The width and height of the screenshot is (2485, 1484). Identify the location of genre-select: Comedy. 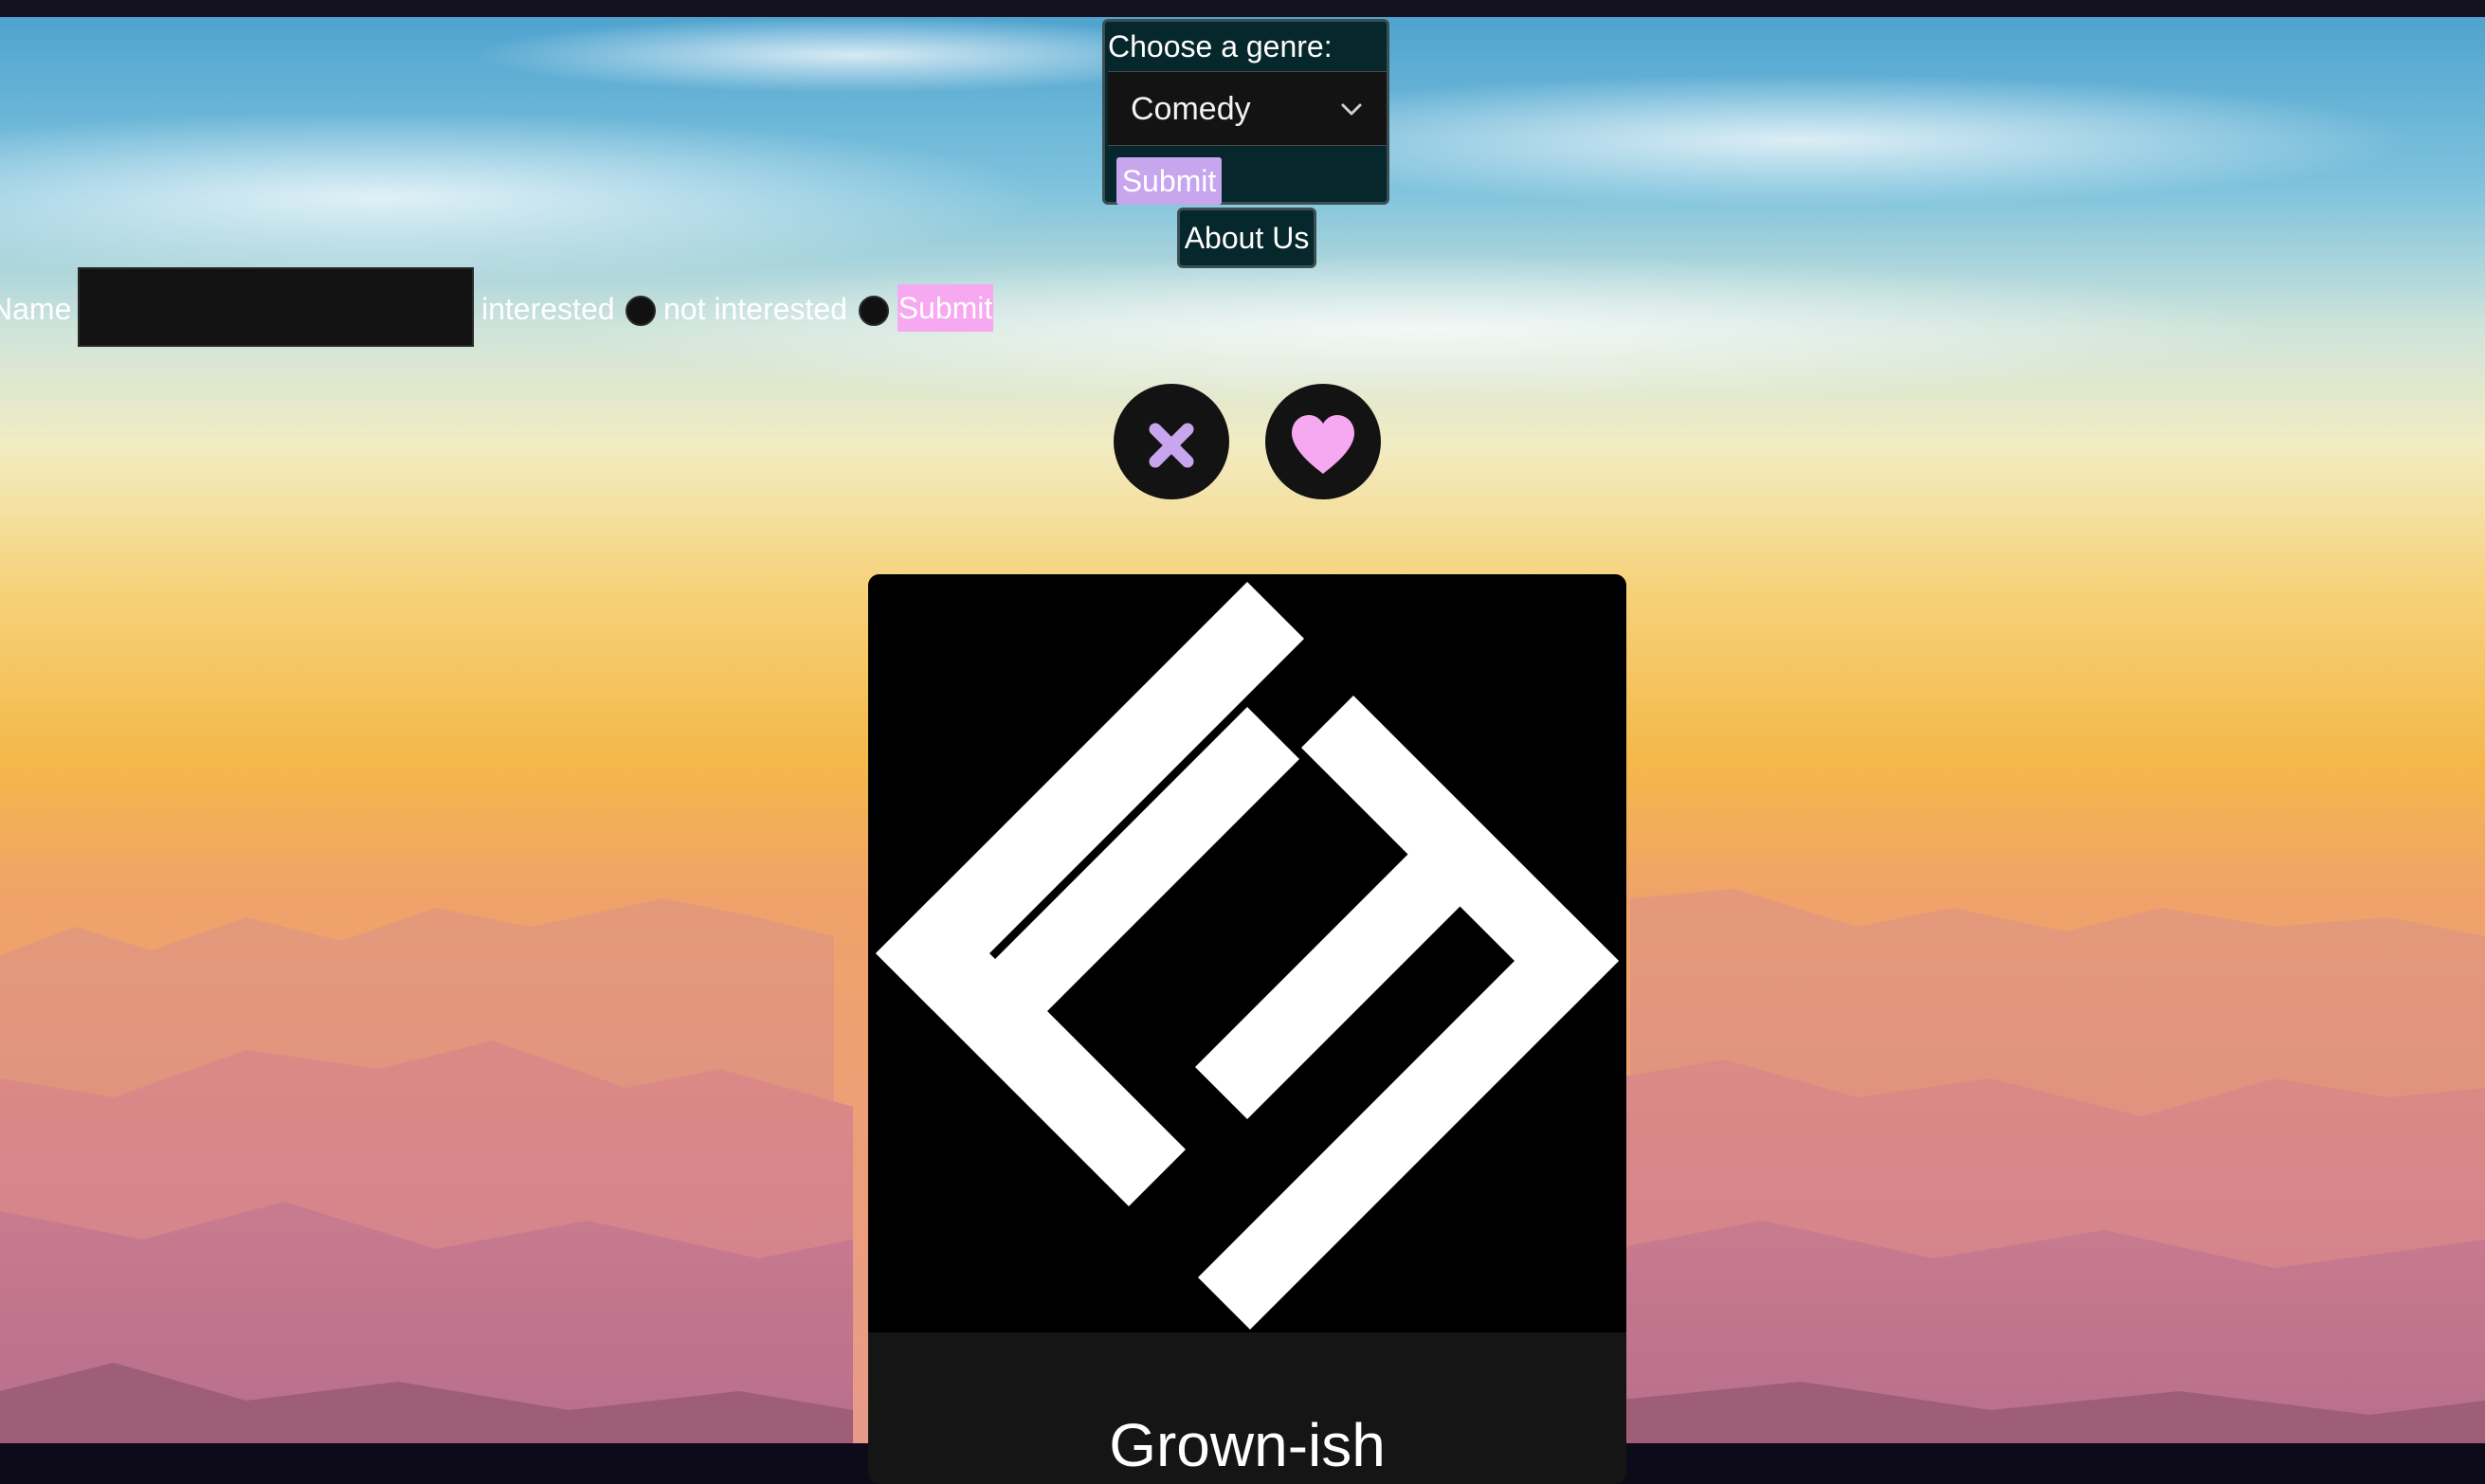
(1247, 108).